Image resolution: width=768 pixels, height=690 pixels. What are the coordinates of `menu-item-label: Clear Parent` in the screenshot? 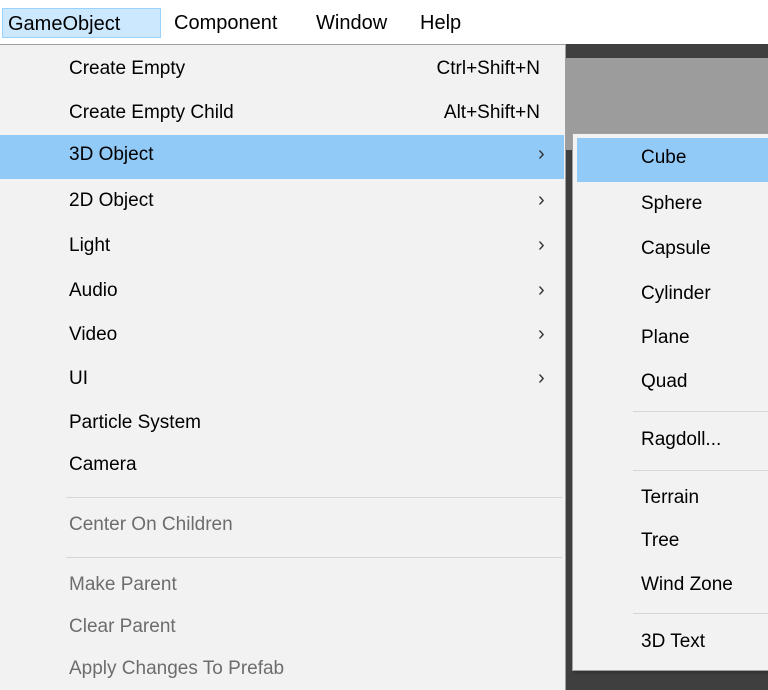 It's located at (122, 626).